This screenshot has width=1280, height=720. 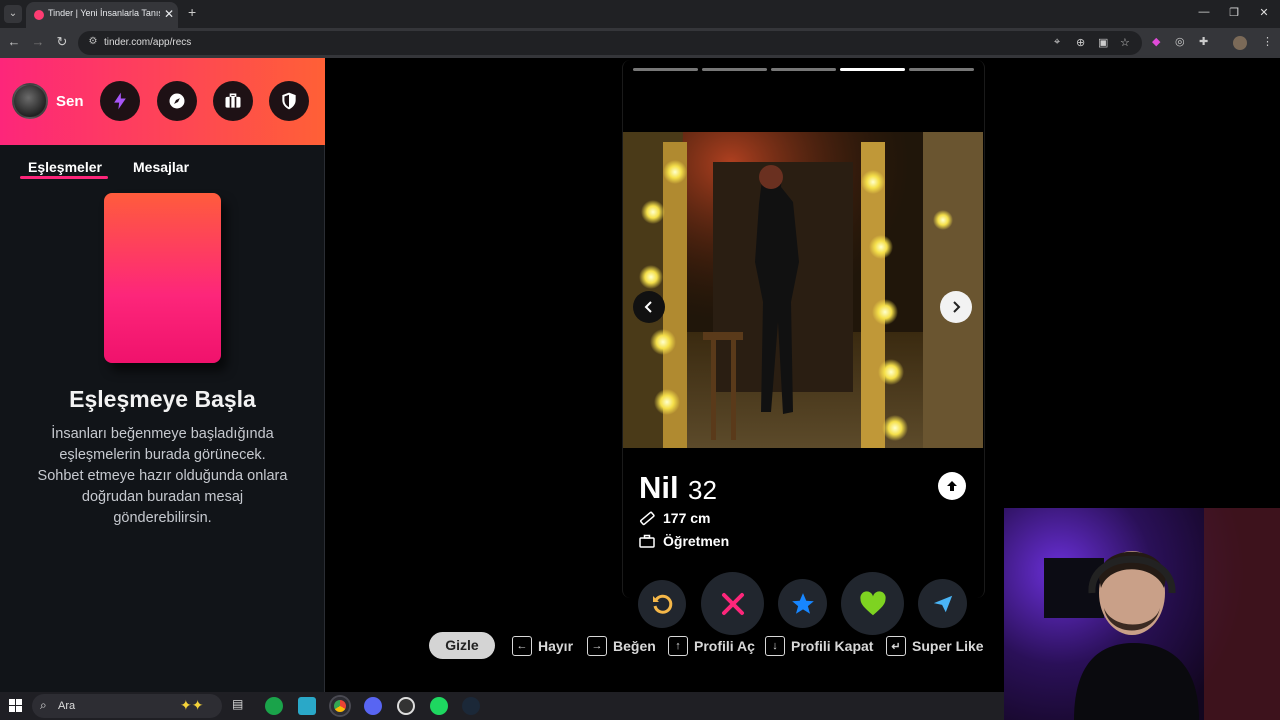 I want to click on arrow-up-icon, so click(x=952, y=486).